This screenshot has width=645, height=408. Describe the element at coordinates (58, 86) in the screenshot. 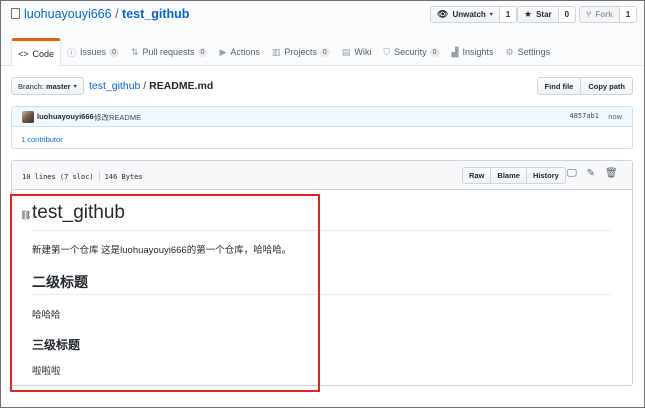

I see `branch-value: master` at that location.